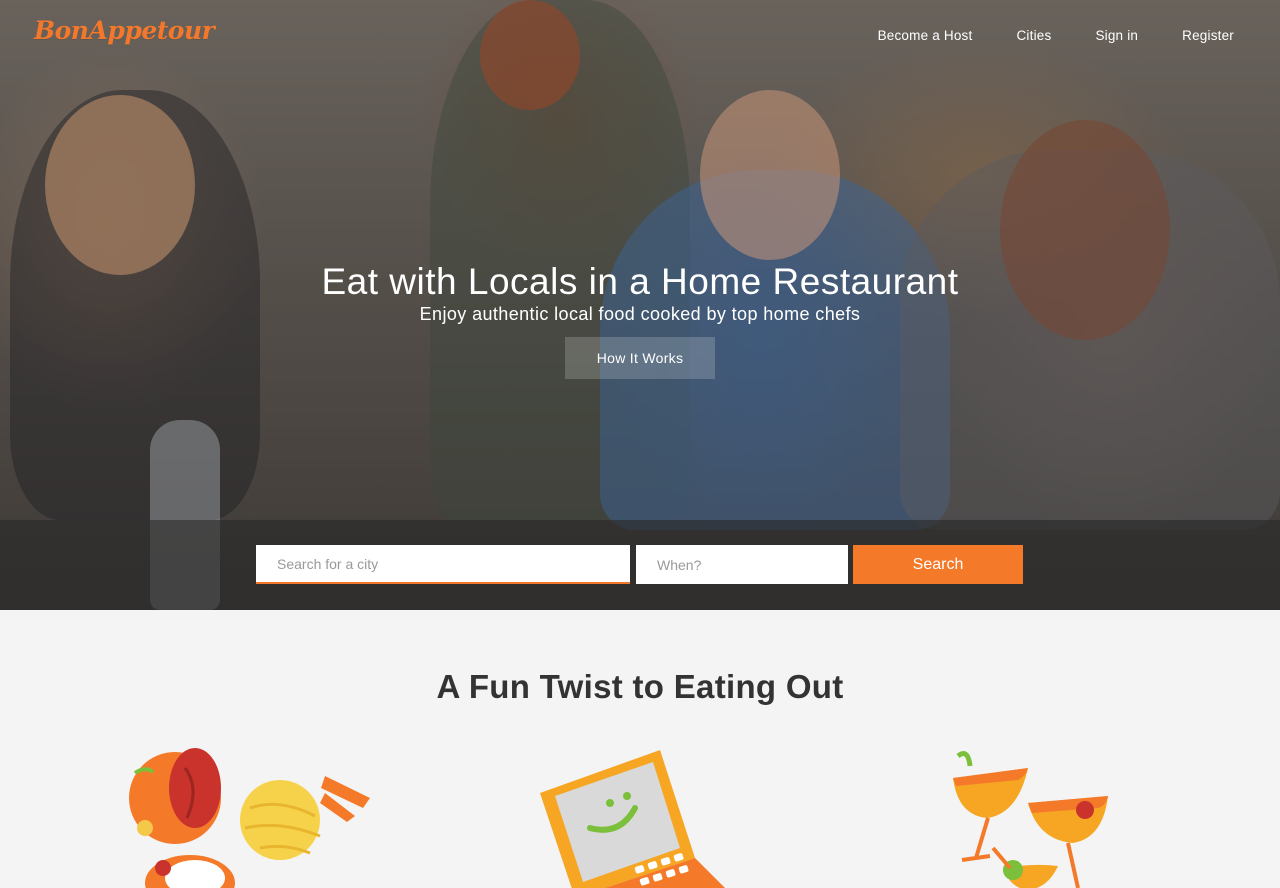 This screenshot has width=1280, height=888. Describe the element at coordinates (1208, 35) in the screenshot. I see `nav-register: Register` at that location.